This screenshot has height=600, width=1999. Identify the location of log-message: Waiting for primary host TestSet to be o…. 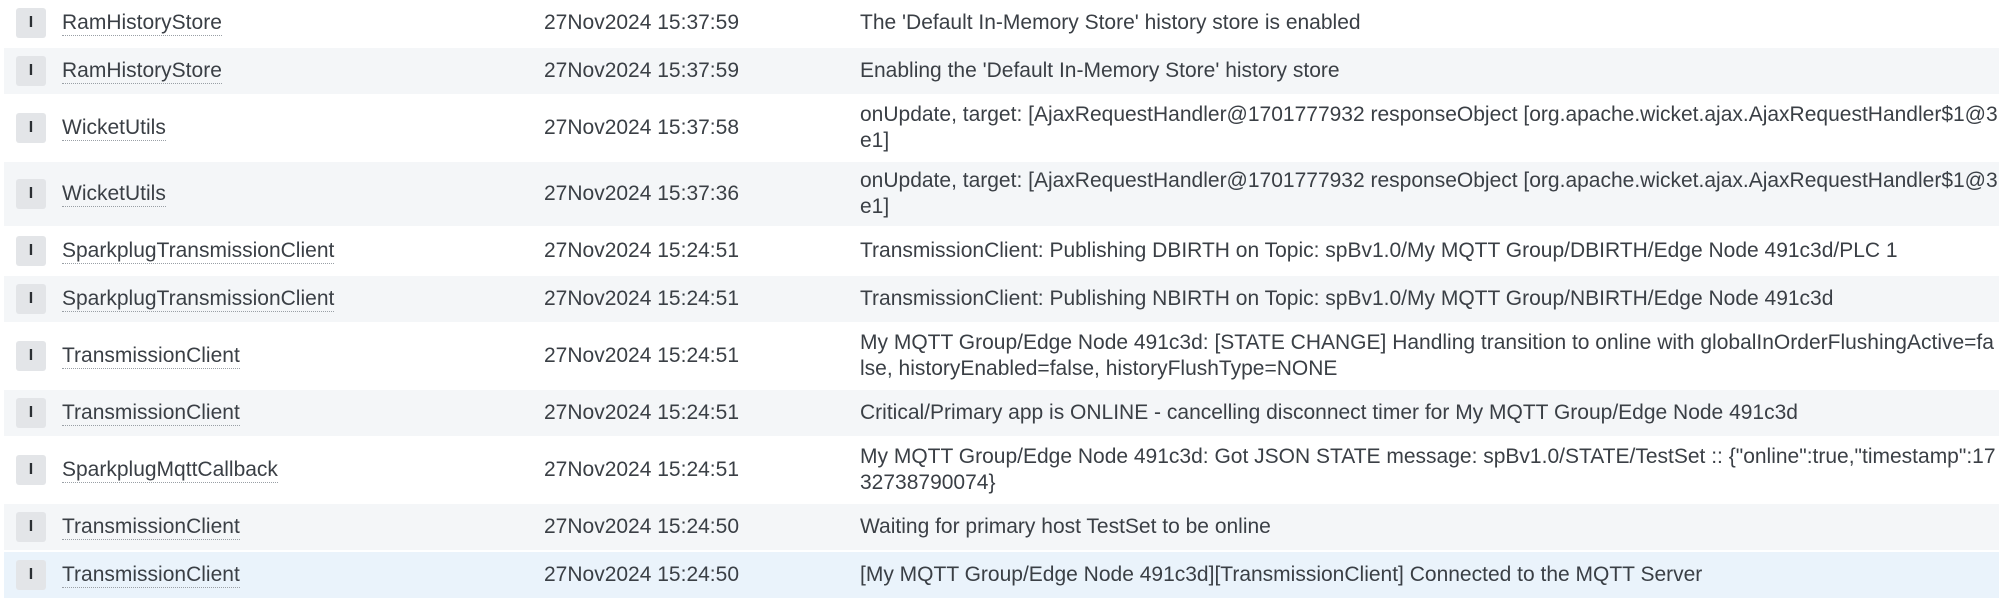
(1065, 526).